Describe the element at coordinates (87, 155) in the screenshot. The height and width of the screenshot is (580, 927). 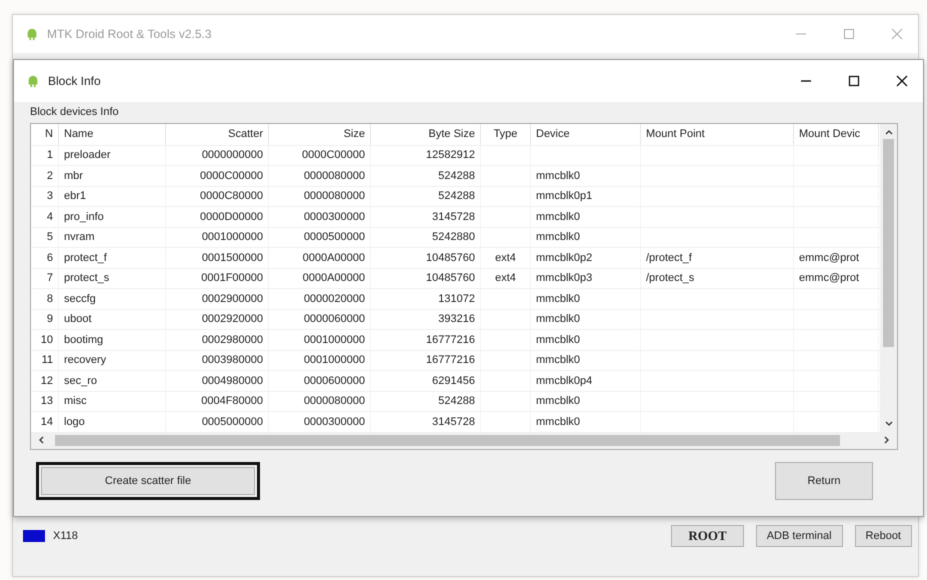
I see `table-cell: preloader` at that location.